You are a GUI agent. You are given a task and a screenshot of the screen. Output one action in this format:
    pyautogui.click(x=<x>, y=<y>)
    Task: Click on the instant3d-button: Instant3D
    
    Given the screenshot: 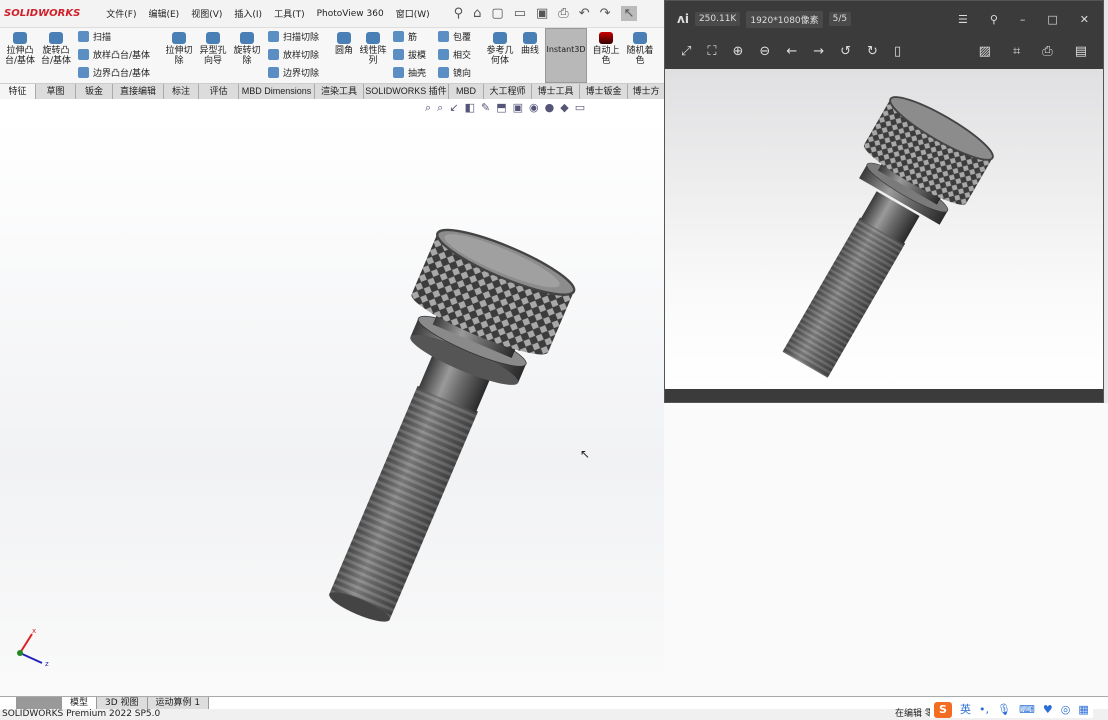 What is the action you would take?
    pyautogui.click(x=566, y=55)
    